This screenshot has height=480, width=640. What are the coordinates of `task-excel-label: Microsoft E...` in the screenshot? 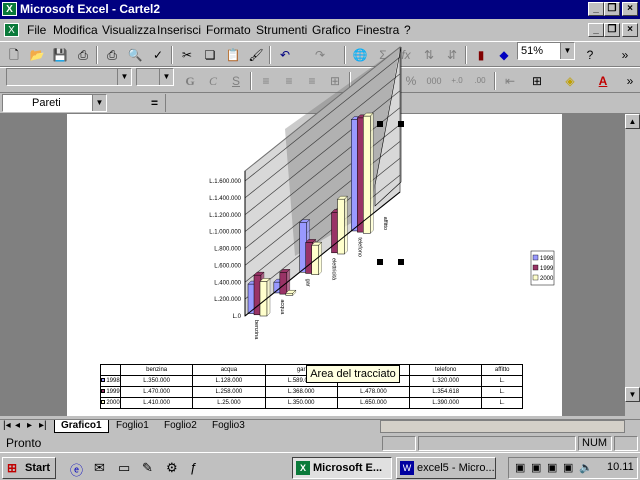 It's located at (348, 468).